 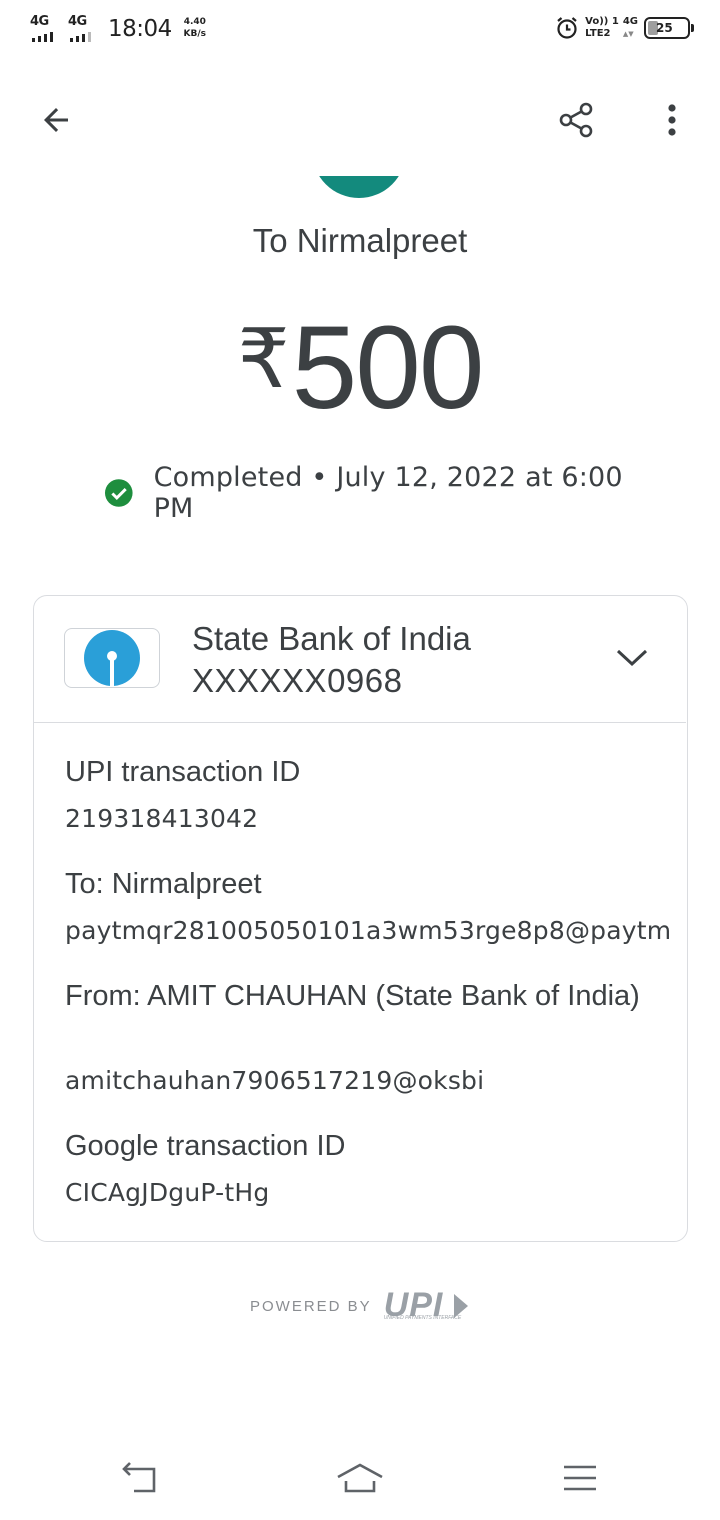 I want to click on speed-unit: KB/s, so click(x=195, y=34).